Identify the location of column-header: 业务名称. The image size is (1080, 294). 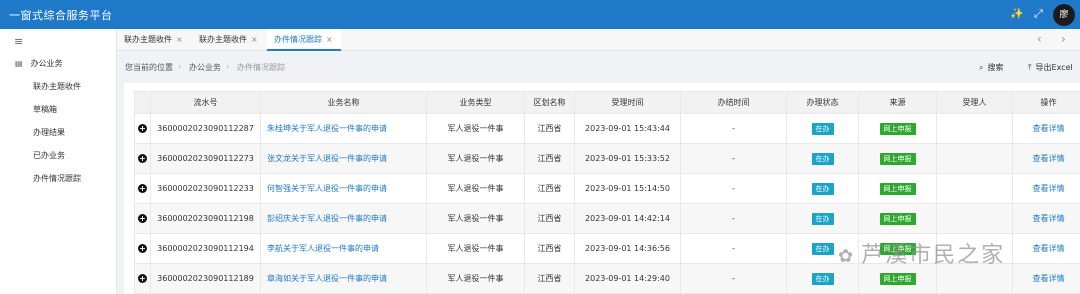
(343, 102).